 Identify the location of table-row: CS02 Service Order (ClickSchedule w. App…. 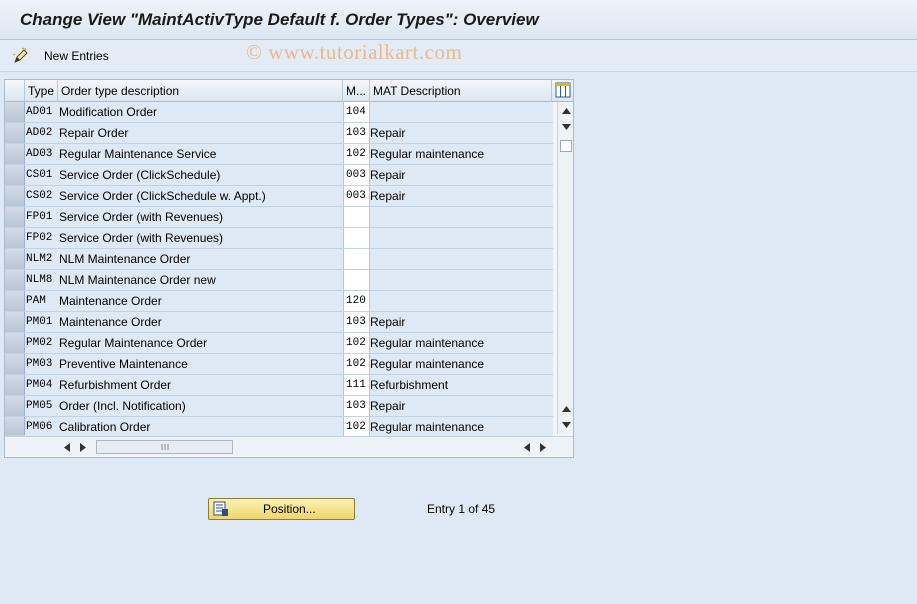
(279, 196).